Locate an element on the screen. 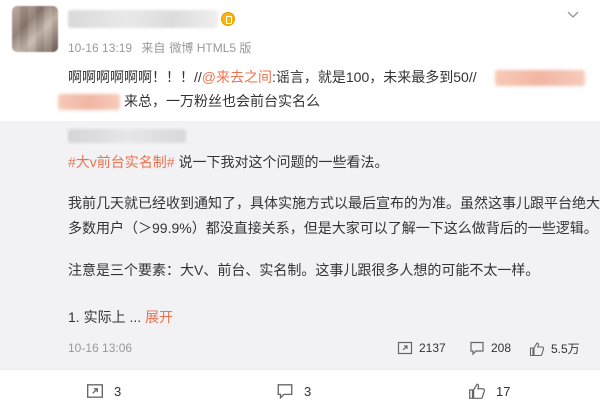 The height and width of the screenshot is (412, 600). post-source: 微博 HTML5 版 is located at coordinates (210, 48).